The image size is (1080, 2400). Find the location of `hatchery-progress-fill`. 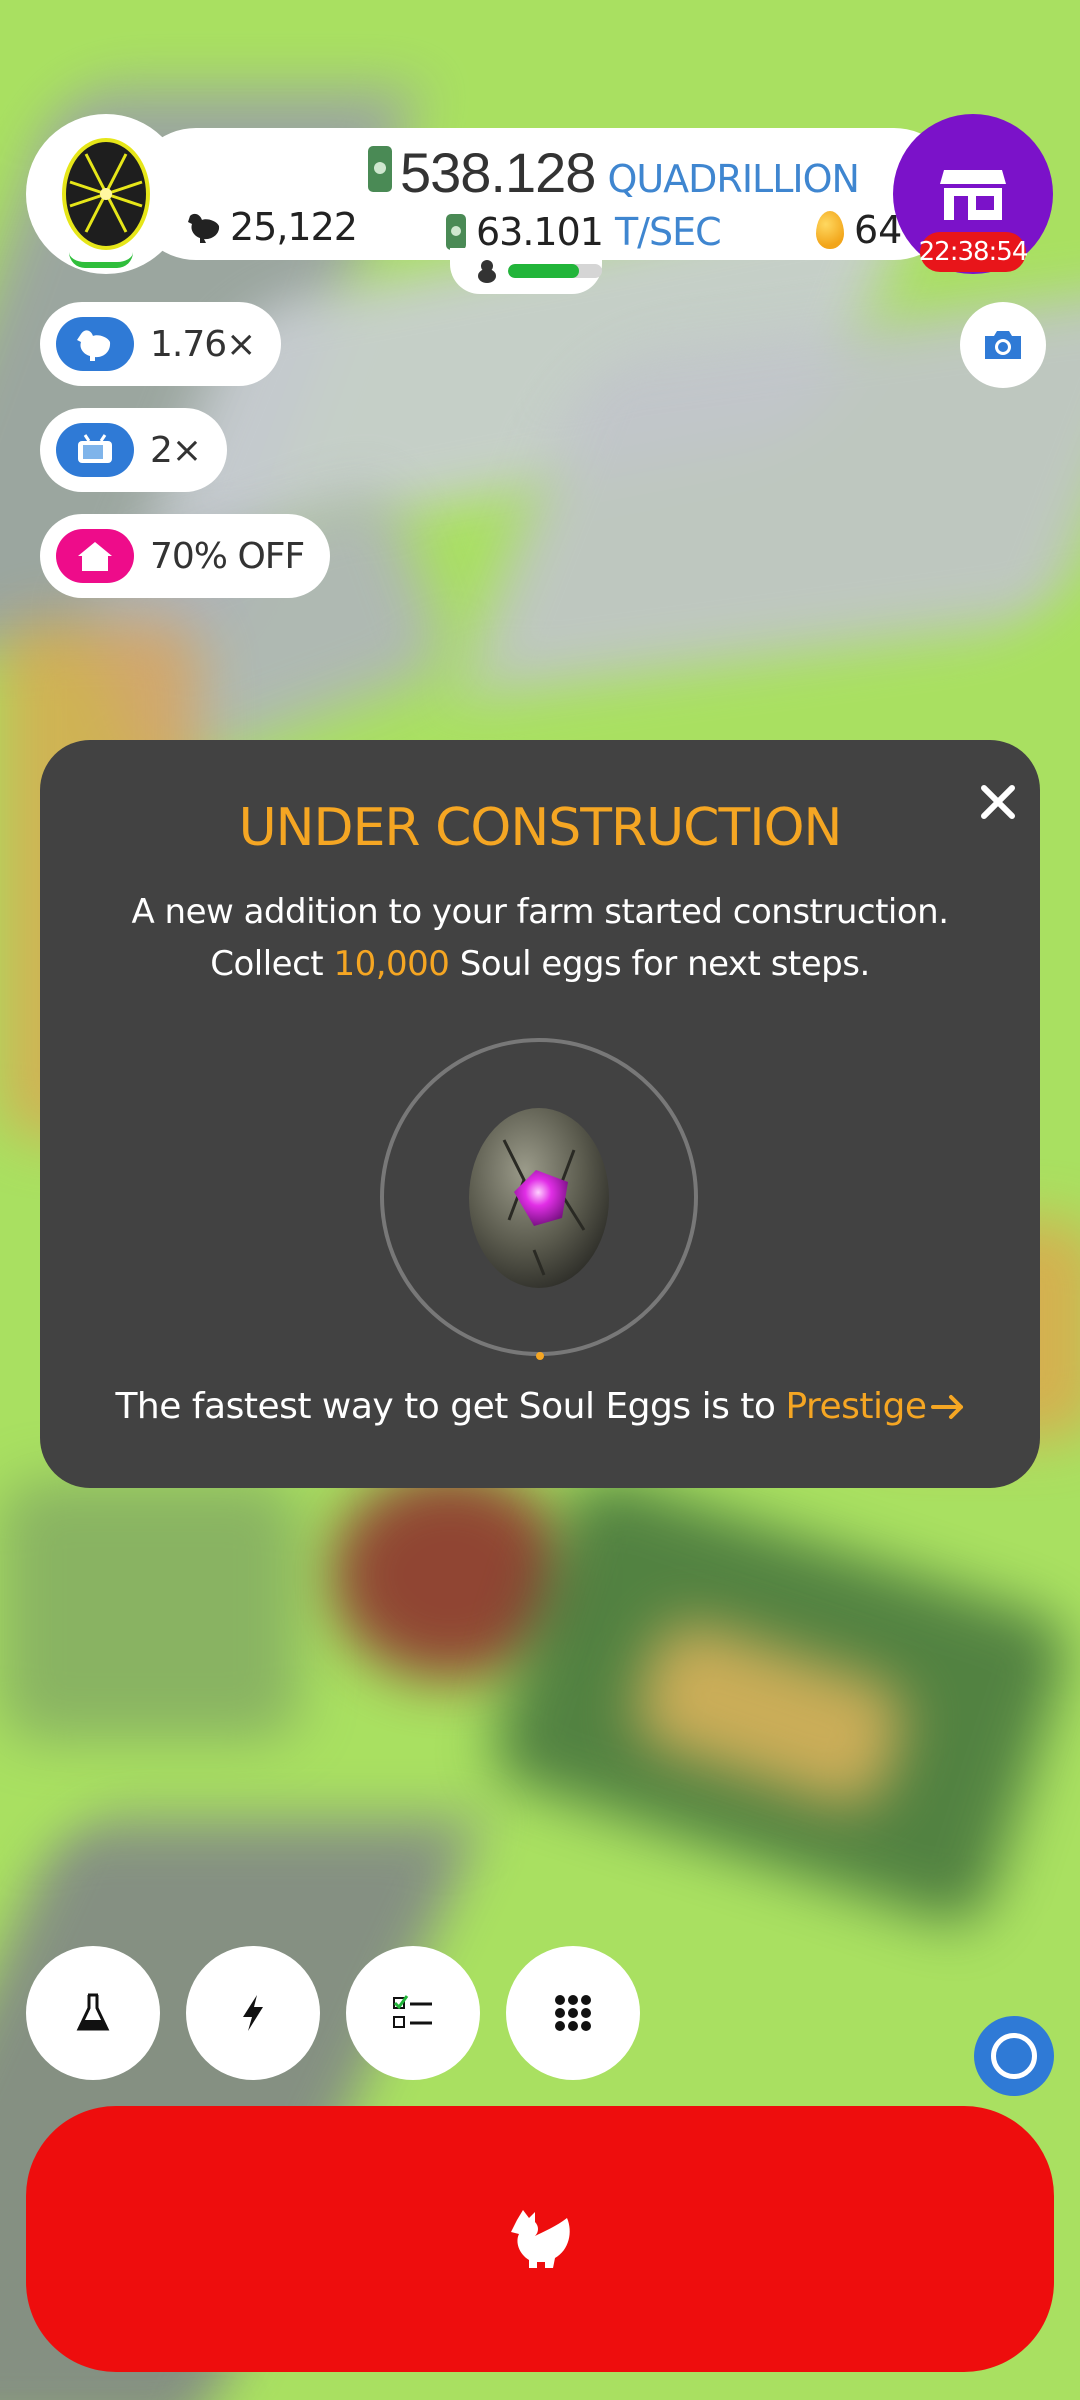

hatchery-progress-fill is located at coordinates (543, 271).